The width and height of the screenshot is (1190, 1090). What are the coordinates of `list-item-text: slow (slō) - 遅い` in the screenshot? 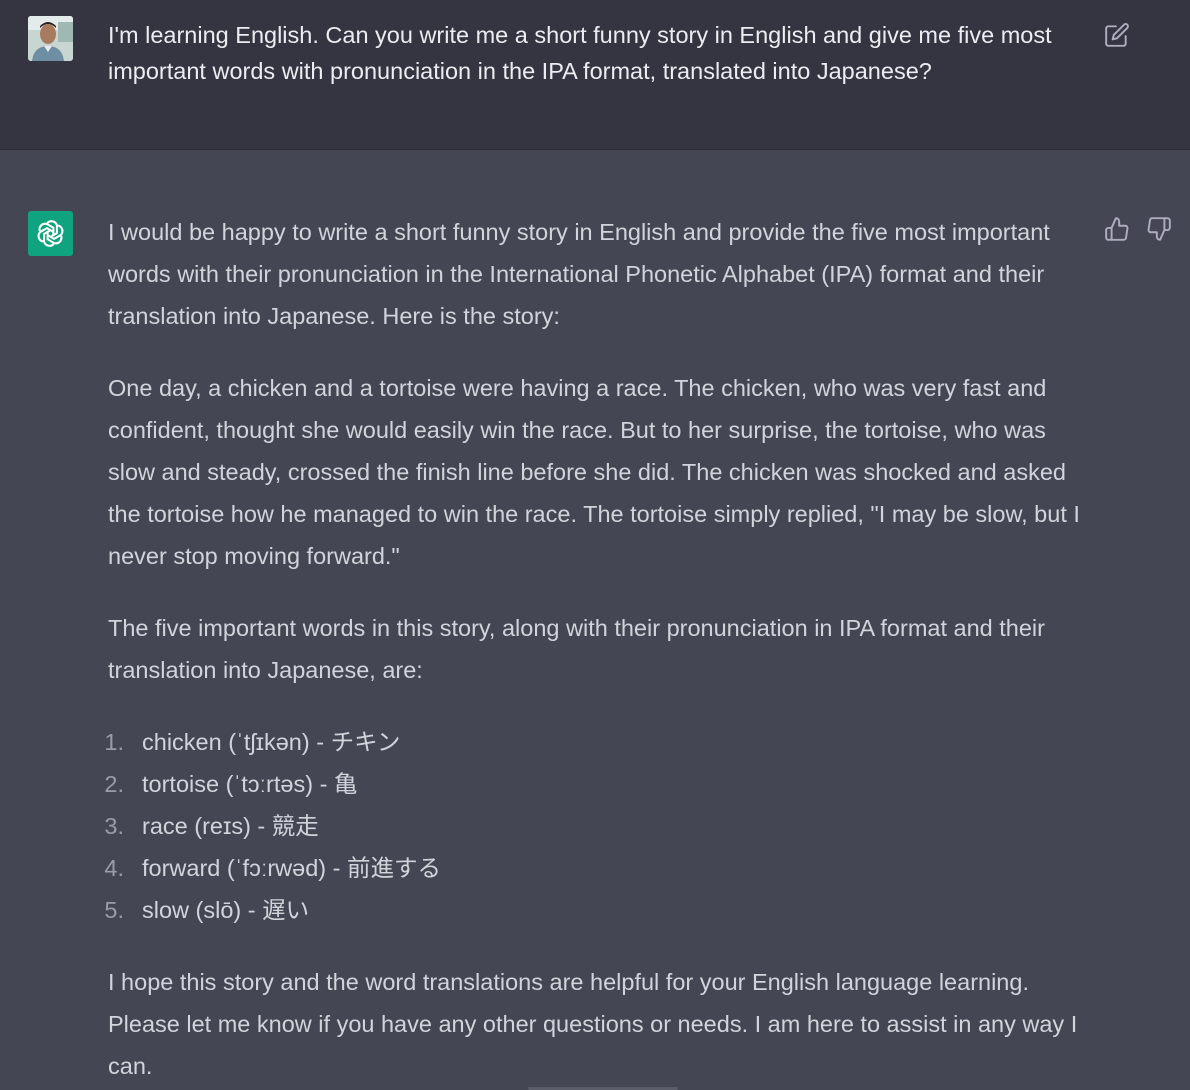 It's located at (226, 910).